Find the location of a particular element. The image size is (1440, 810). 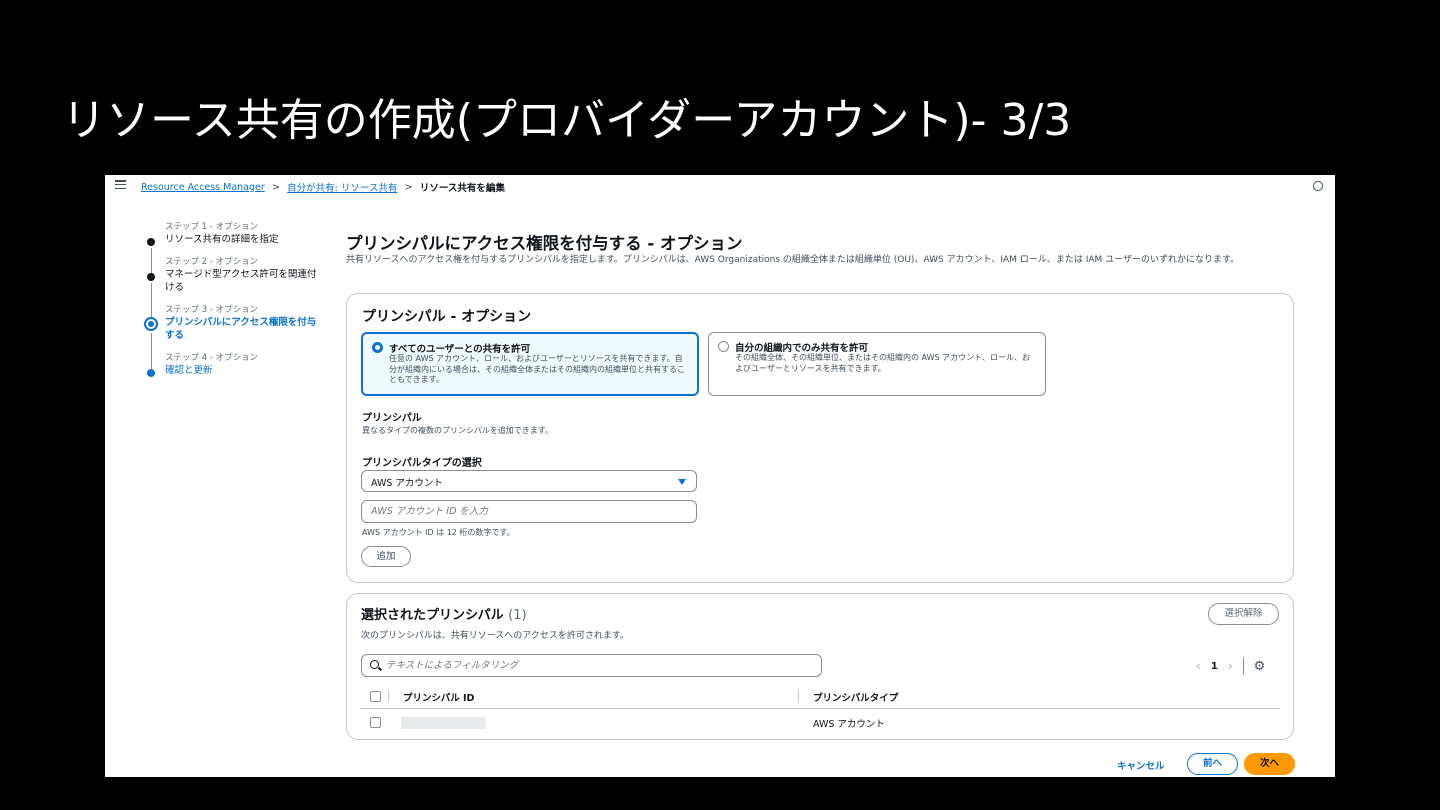

radio-selected-icon is located at coordinates (377, 347).